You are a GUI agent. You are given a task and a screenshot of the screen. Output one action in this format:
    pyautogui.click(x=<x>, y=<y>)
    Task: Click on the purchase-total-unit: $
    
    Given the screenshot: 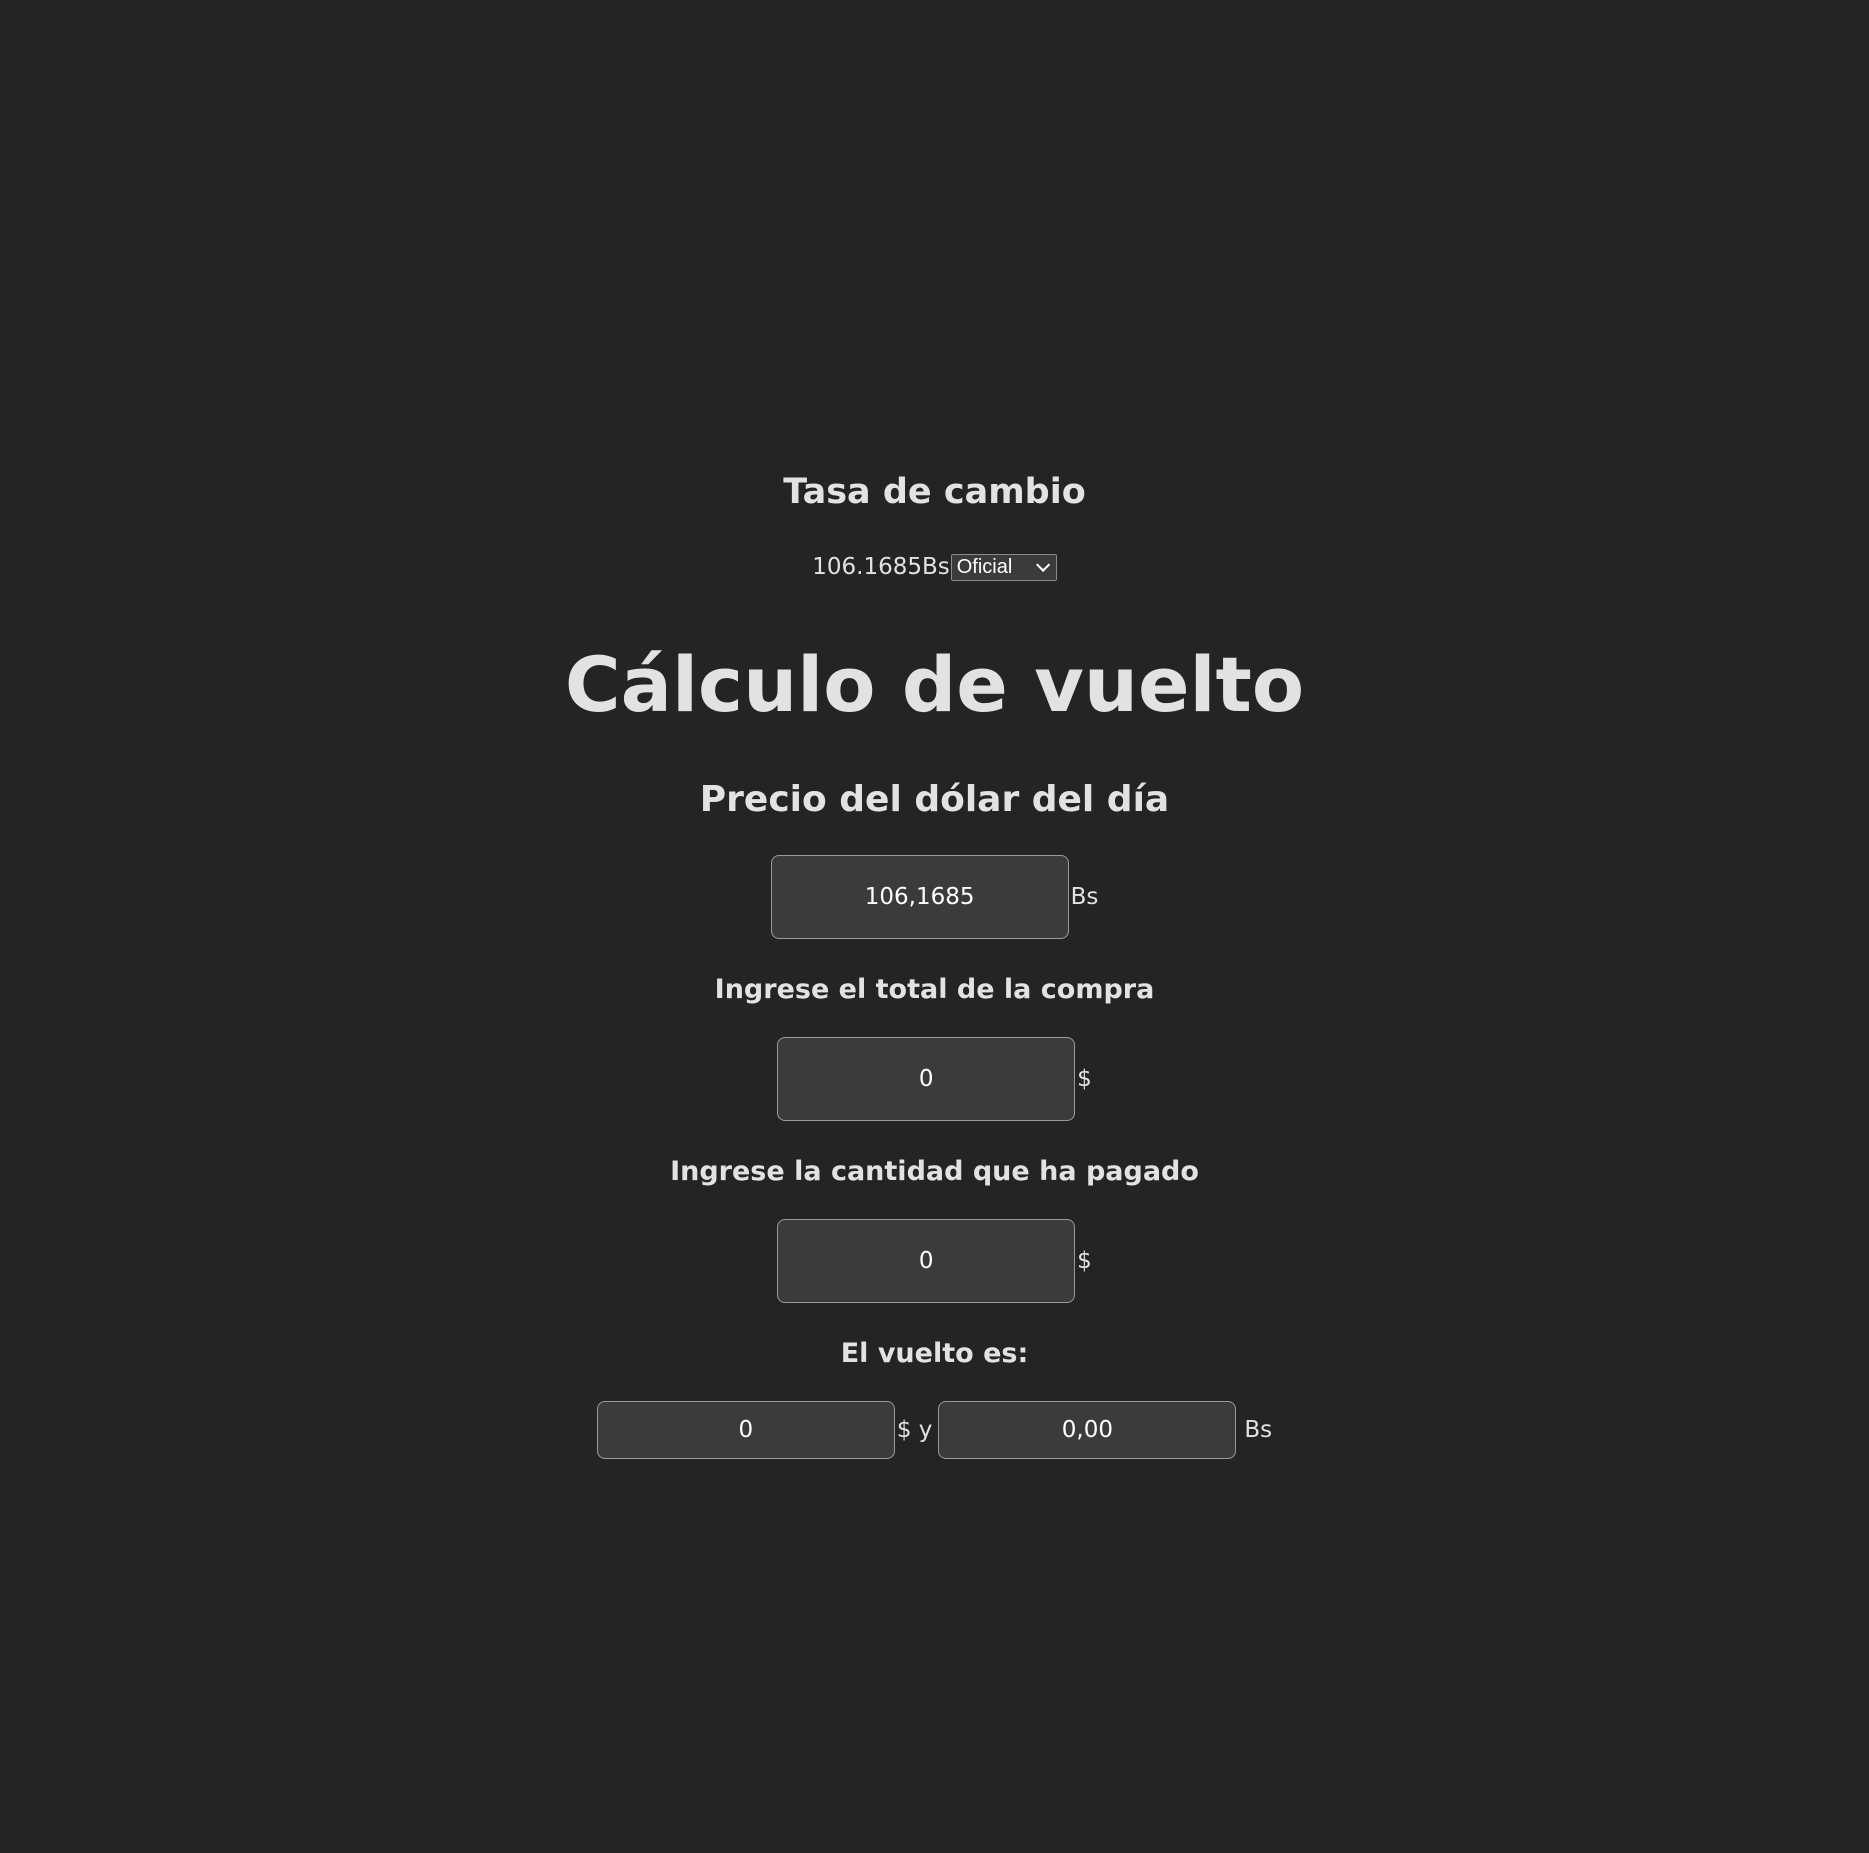 What is the action you would take?
    pyautogui.click(x=1084, y=1079)
    